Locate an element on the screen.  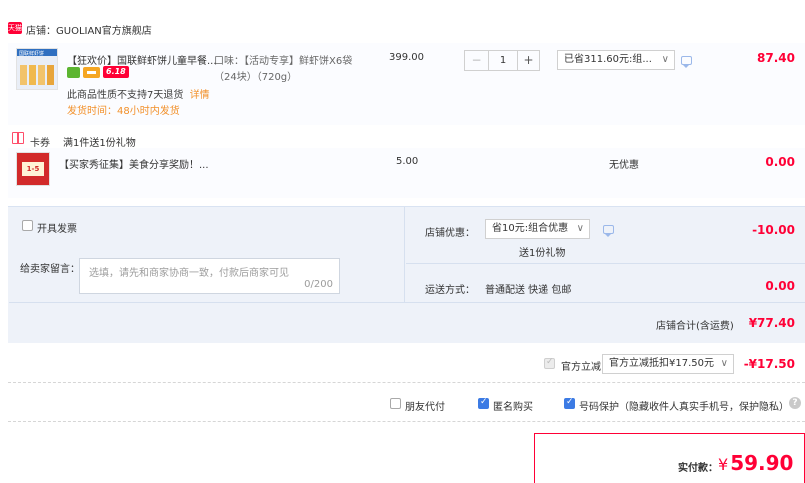
tmall-badge-icon: 天猫 is located at coordinates (15, 28).